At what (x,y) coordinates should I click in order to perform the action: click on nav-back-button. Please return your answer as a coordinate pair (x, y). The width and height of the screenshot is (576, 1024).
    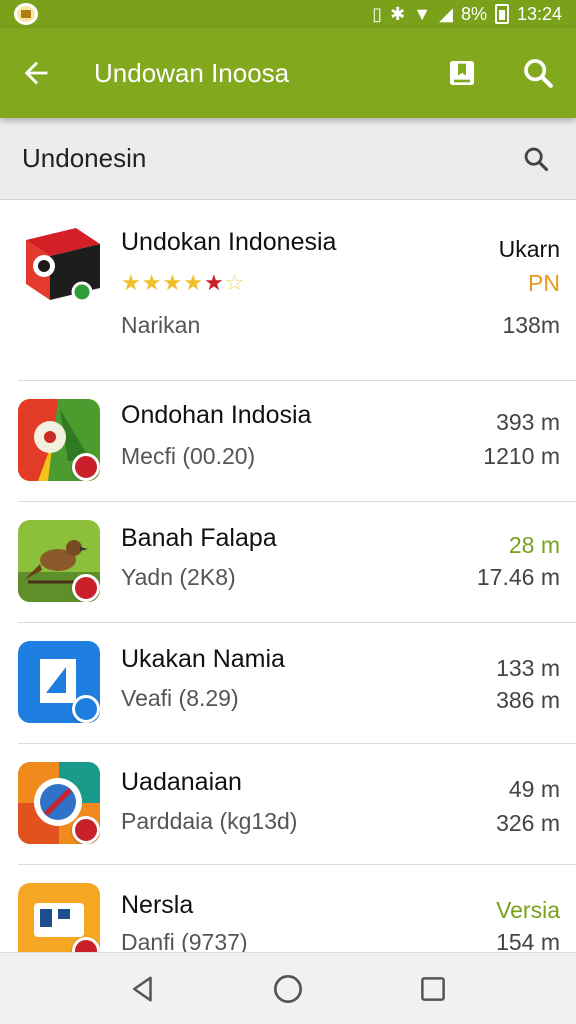
    Looking at the image, I should click on (143, 989).